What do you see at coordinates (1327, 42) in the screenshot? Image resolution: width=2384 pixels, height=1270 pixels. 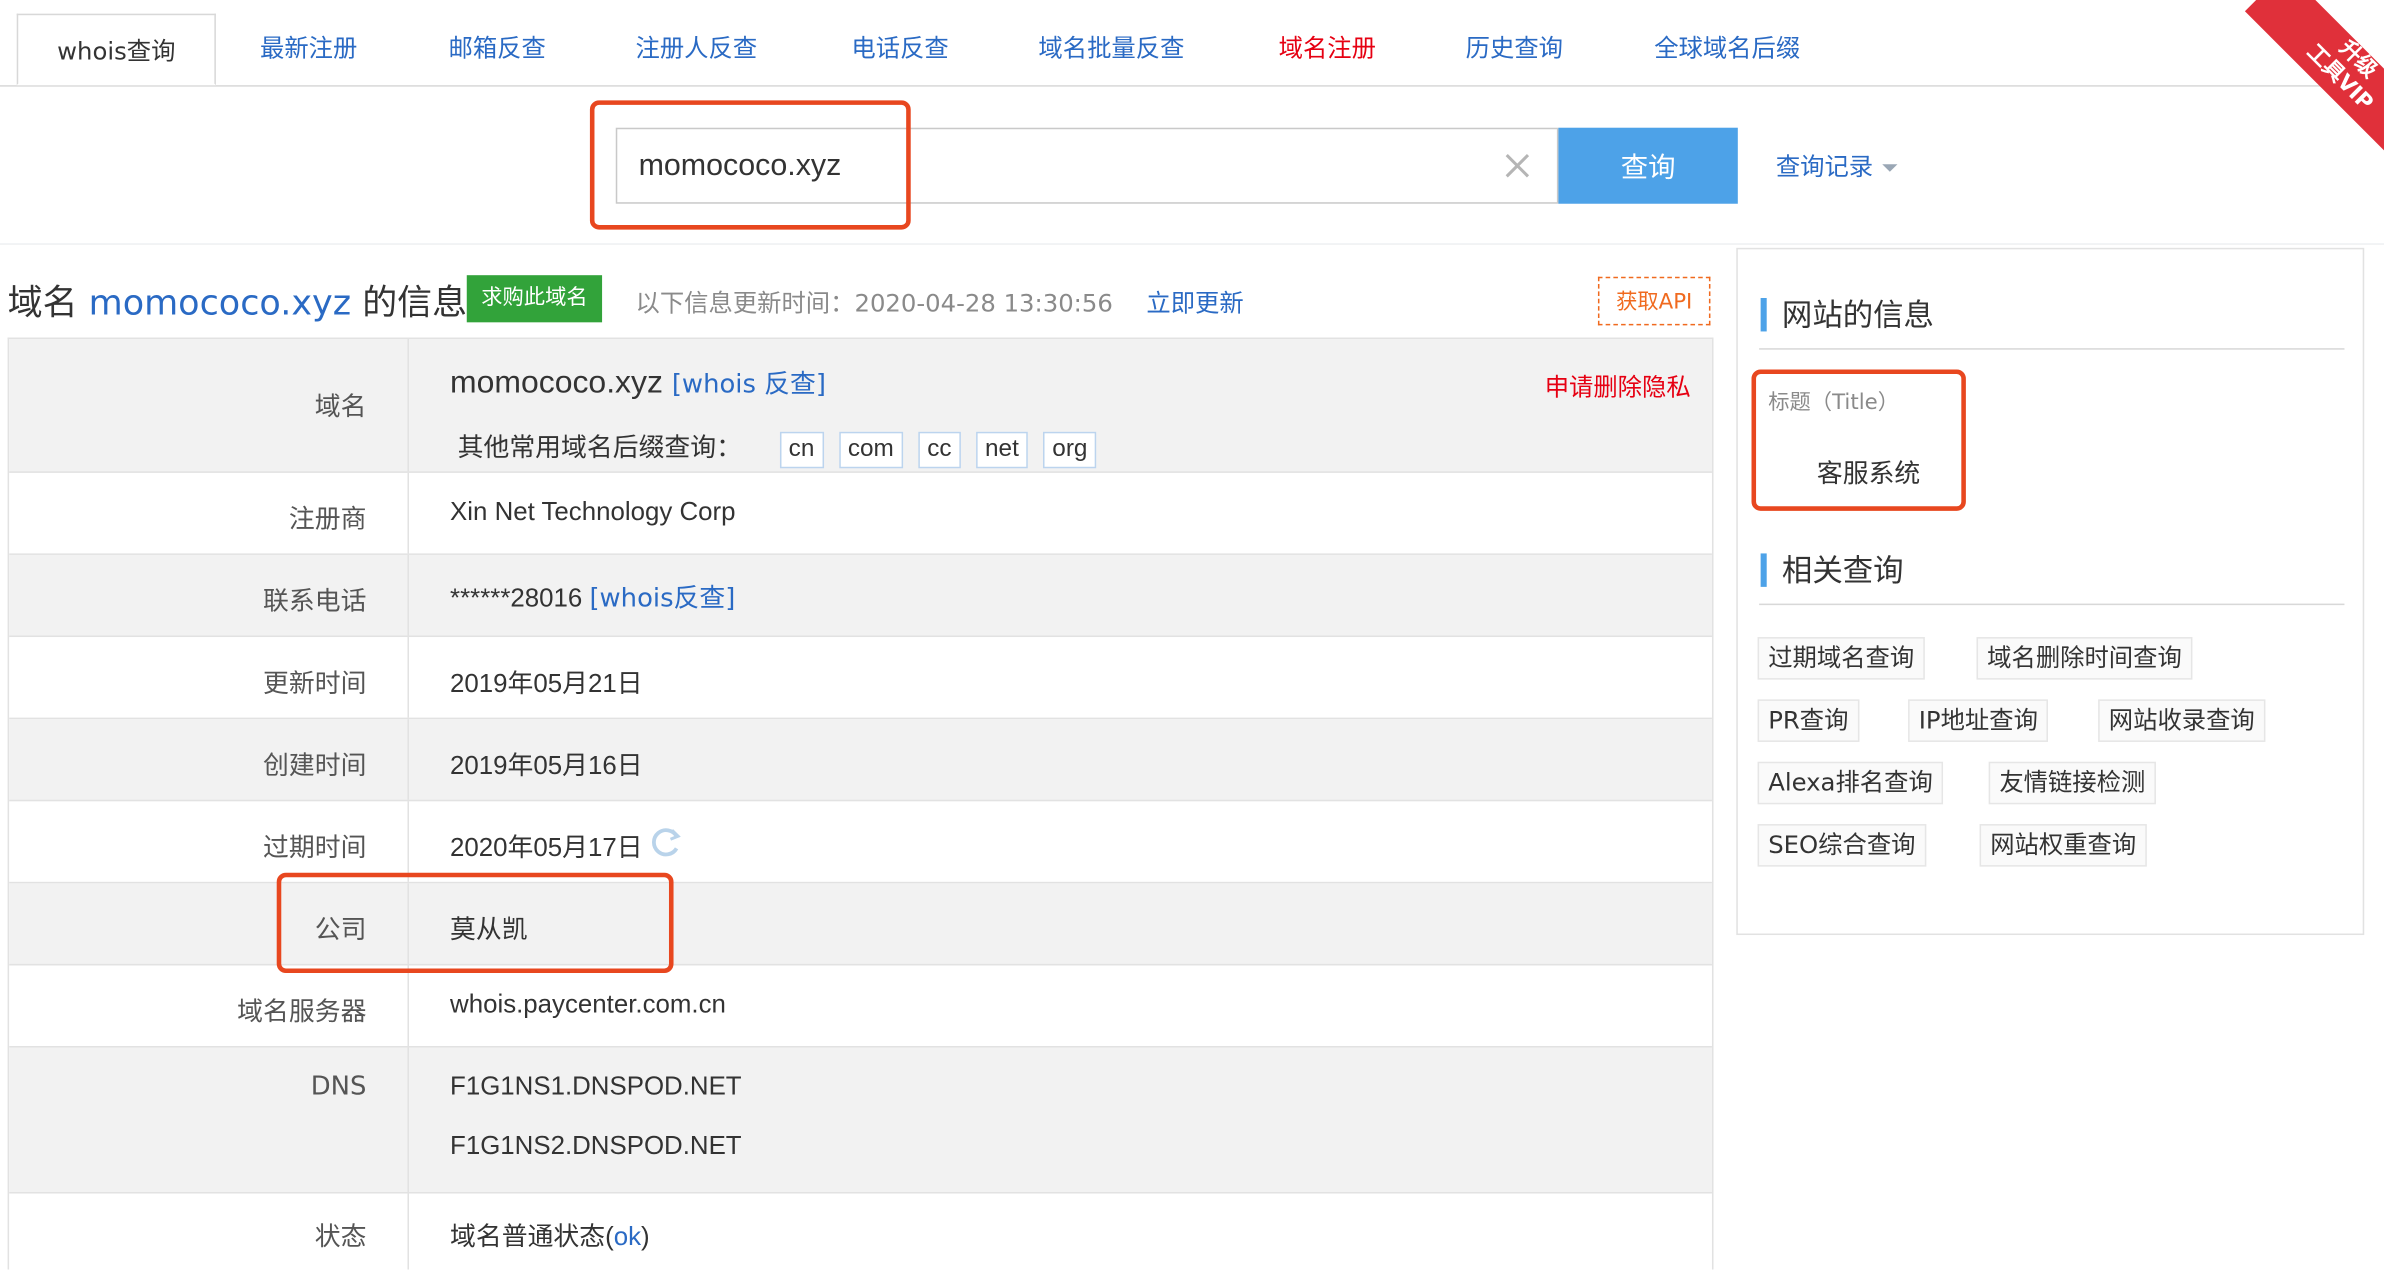 I see `tab-domain-register: 域名注册` at bounding box center [1327, 42].